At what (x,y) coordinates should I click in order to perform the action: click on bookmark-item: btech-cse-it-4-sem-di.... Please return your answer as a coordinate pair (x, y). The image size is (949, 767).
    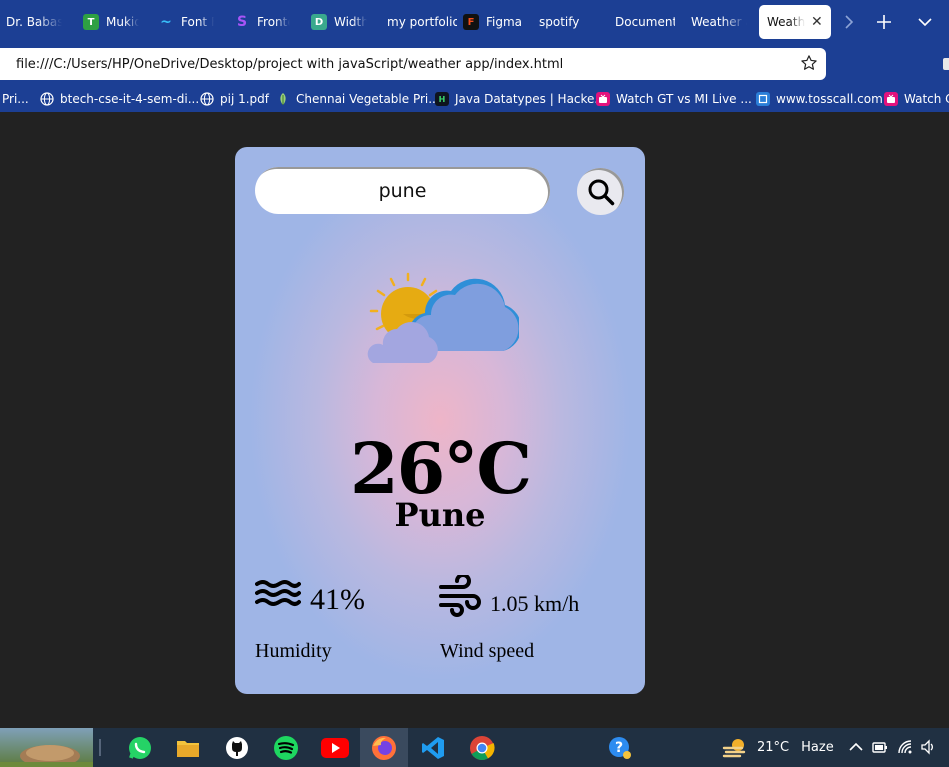
    Looking at the image, I should click on (119, 99).